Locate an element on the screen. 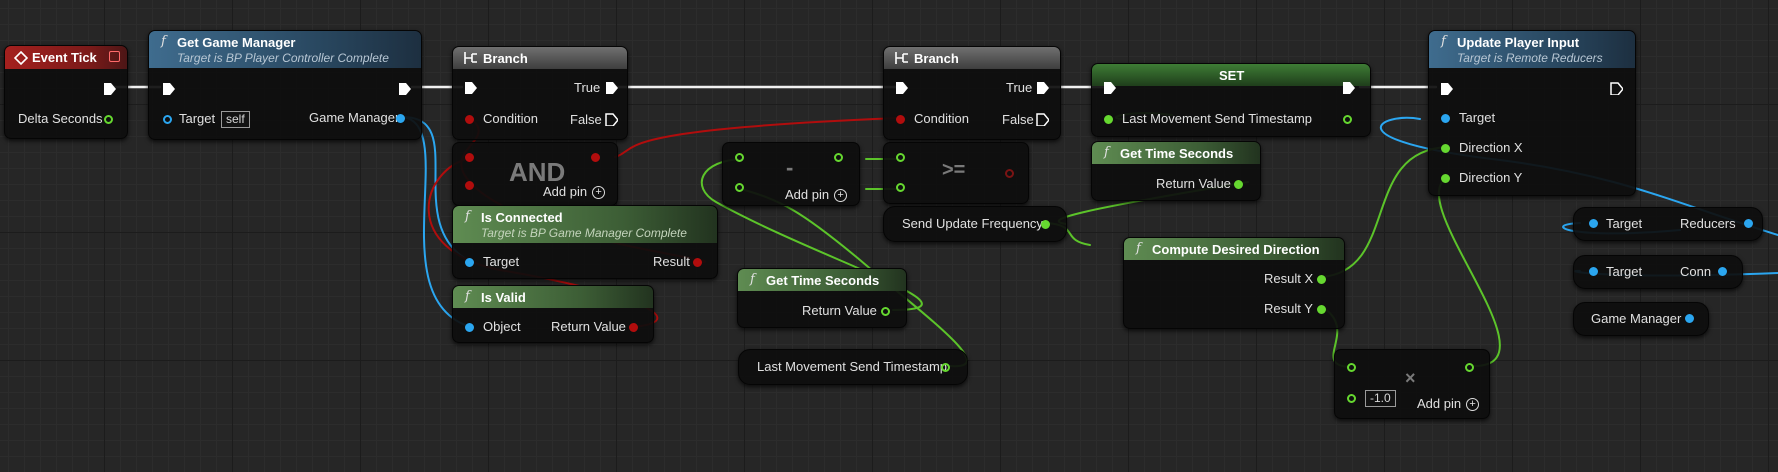 Image resolution: width=1778 pixels, height=472 pixels. reducers-getter-node: Target Reducers is located at coordinates (1668, 224).